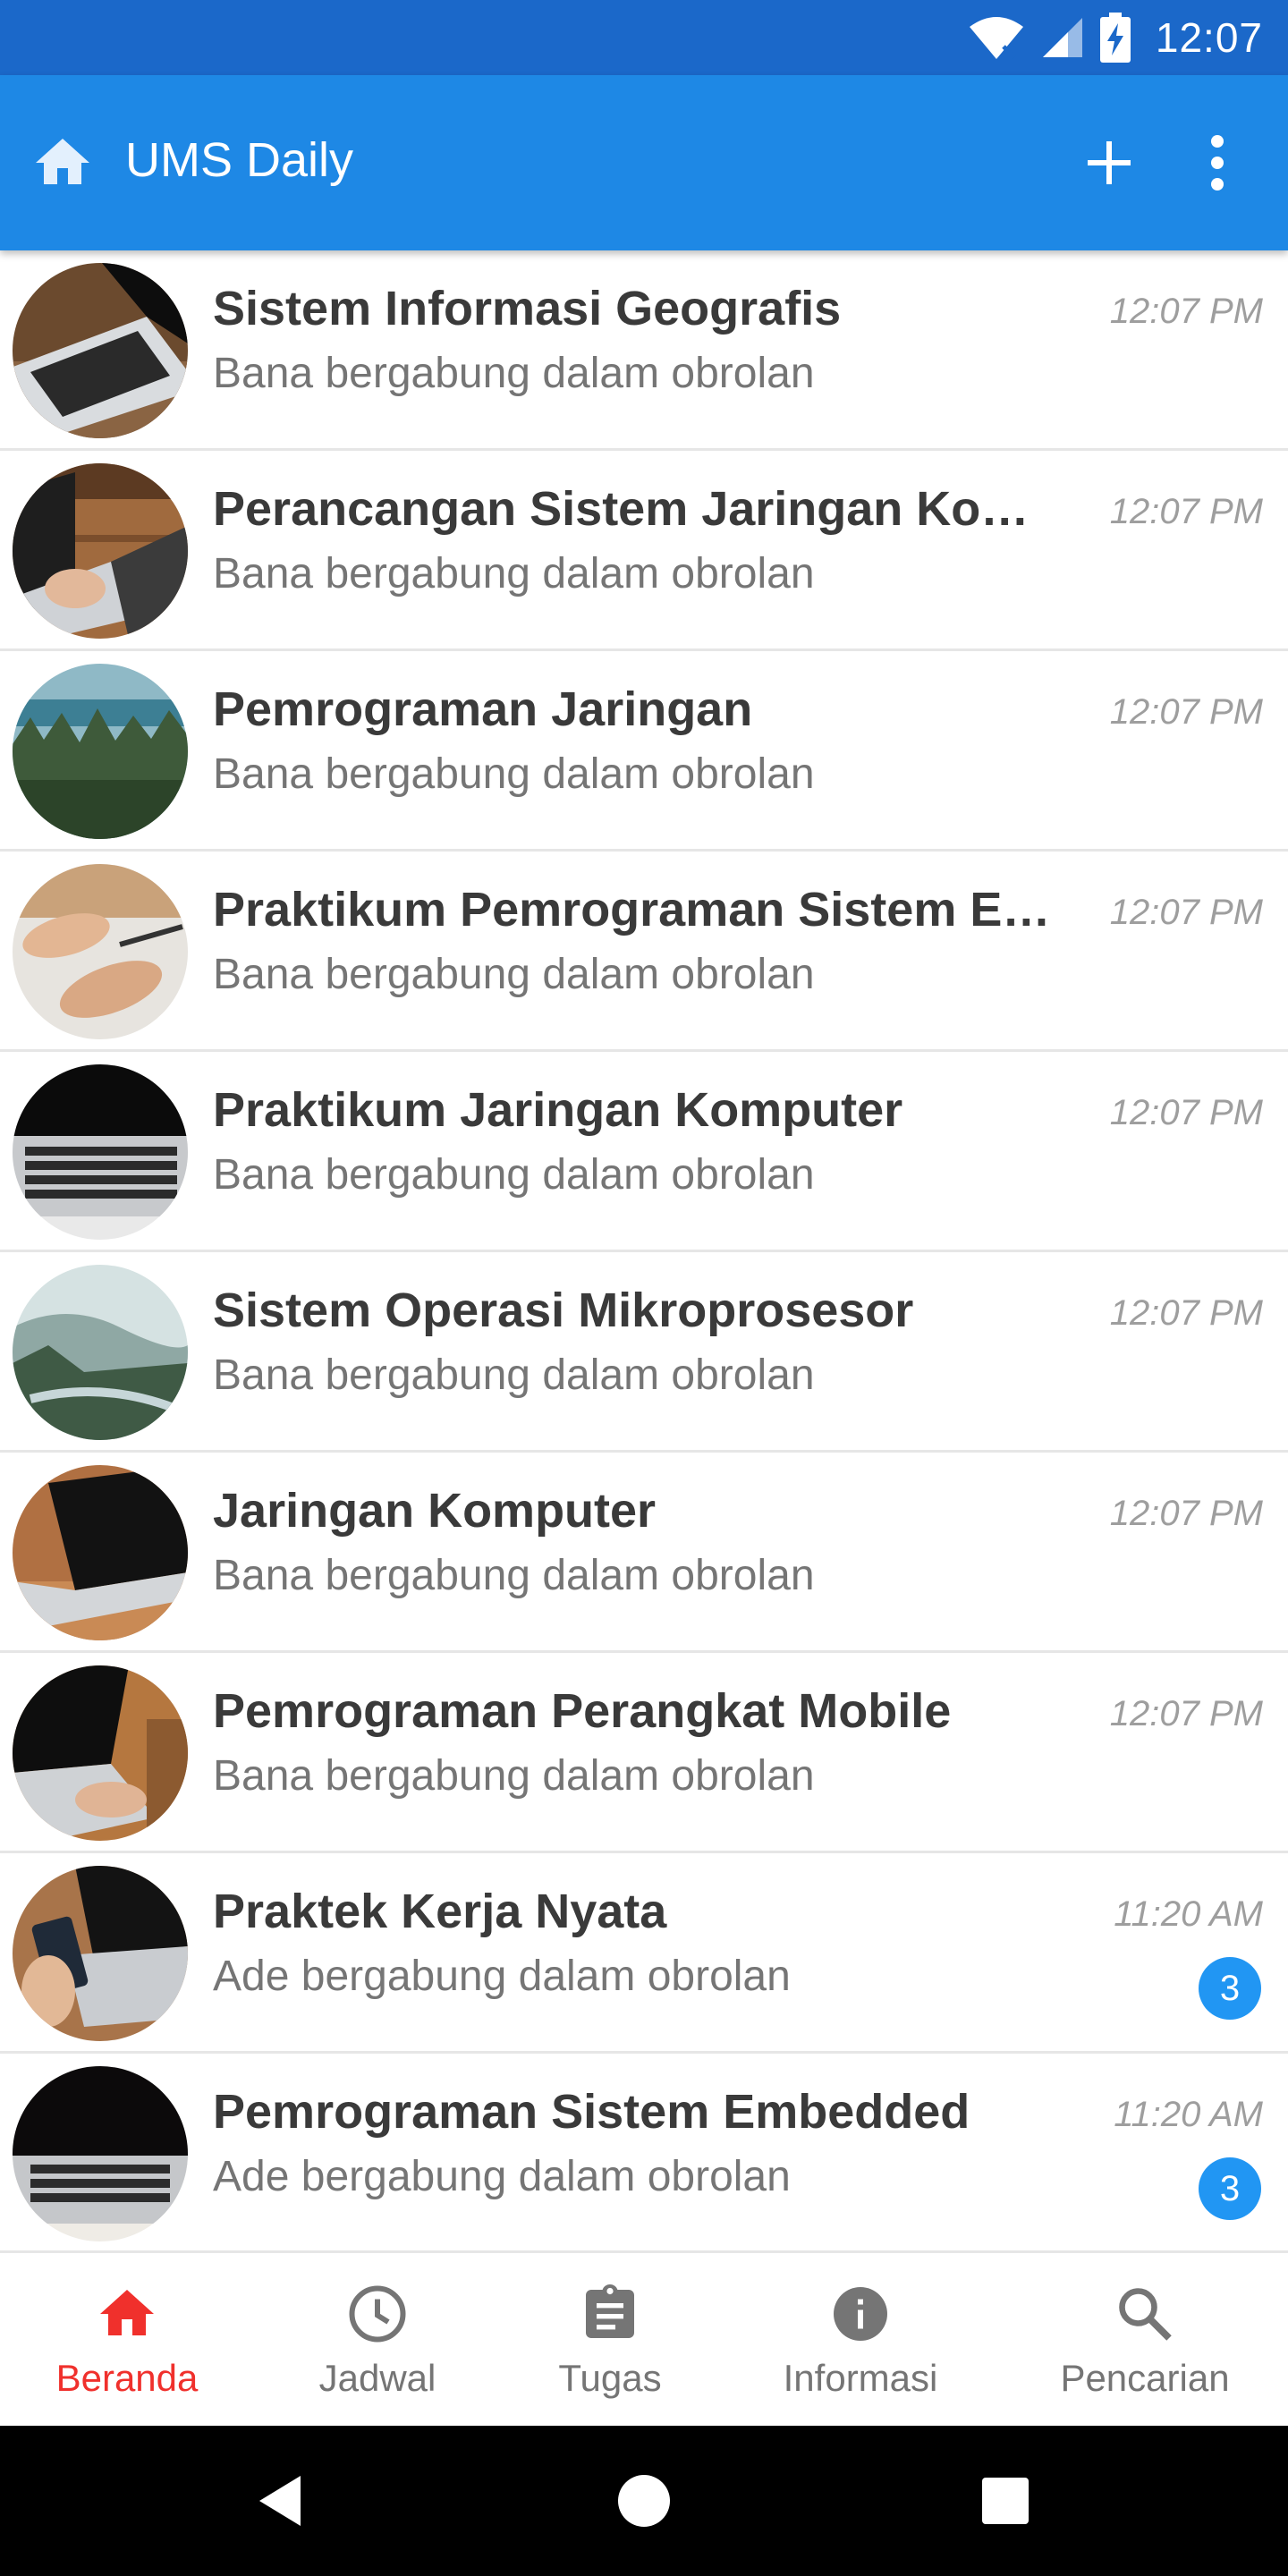 The height and width of the screenshot is (2576, 1288). I want to click on nav-tab-beranda: Beranda, so click(127, 2340).